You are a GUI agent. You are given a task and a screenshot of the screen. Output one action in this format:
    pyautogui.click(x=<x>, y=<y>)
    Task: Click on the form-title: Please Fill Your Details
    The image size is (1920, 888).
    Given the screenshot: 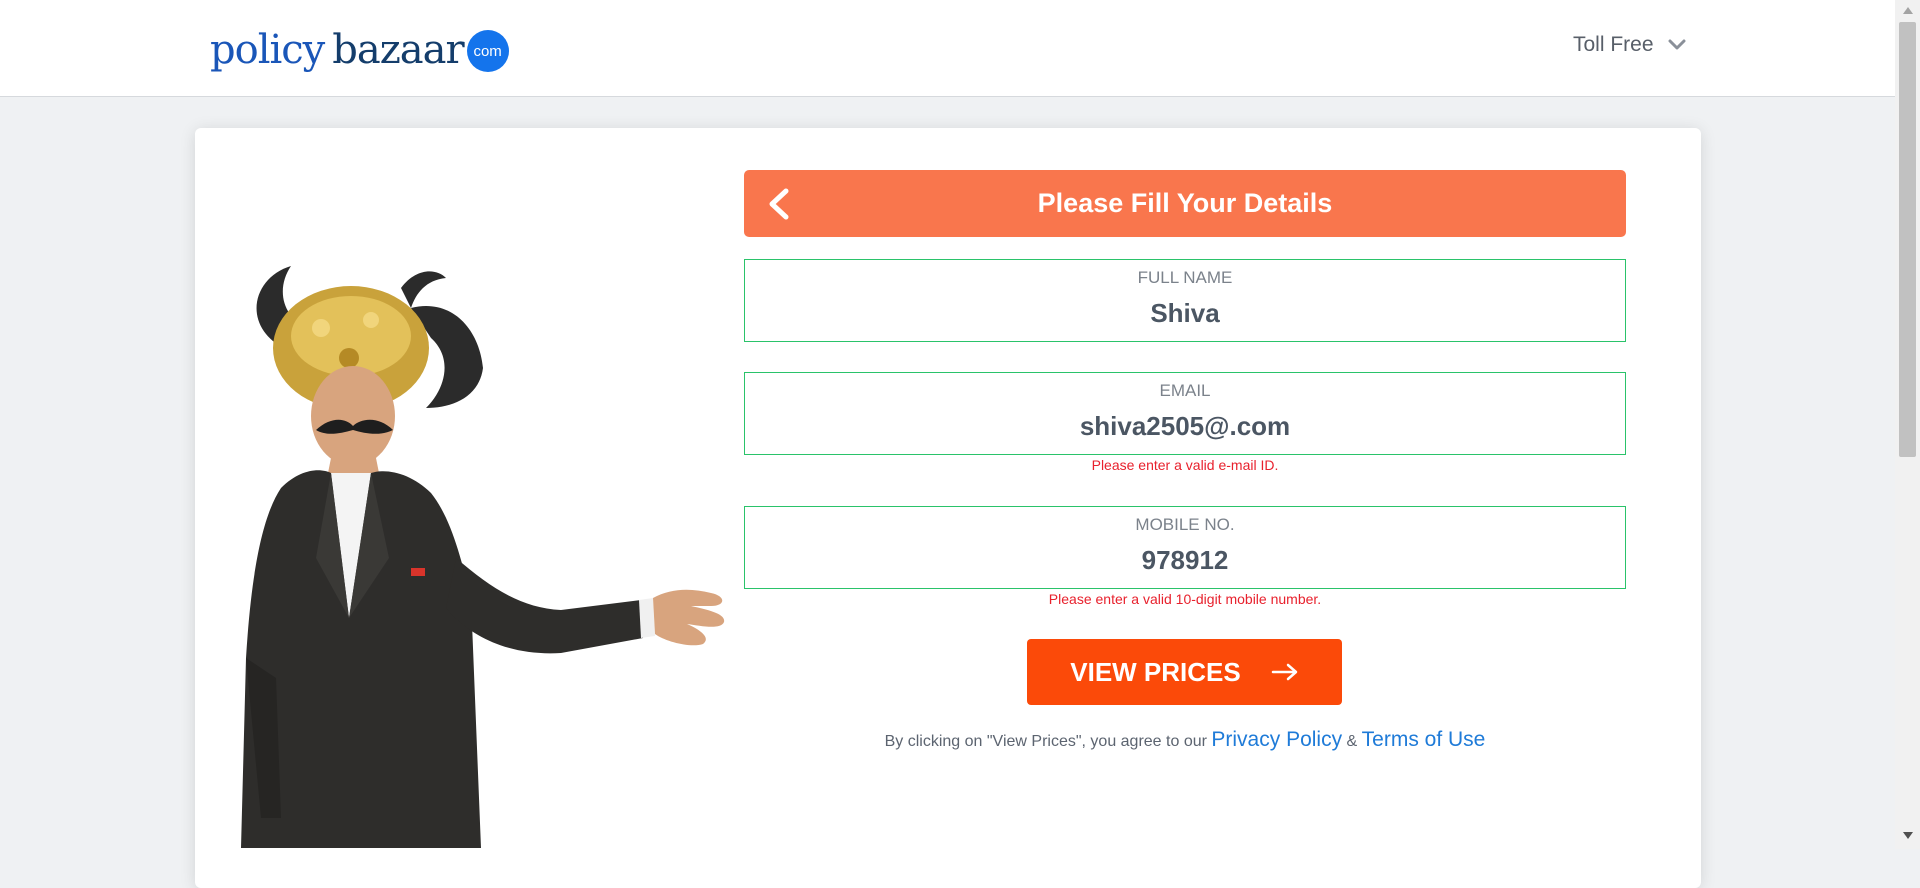 What is the action you would take?
    pyautogui.click(x=1185, y=203)
    